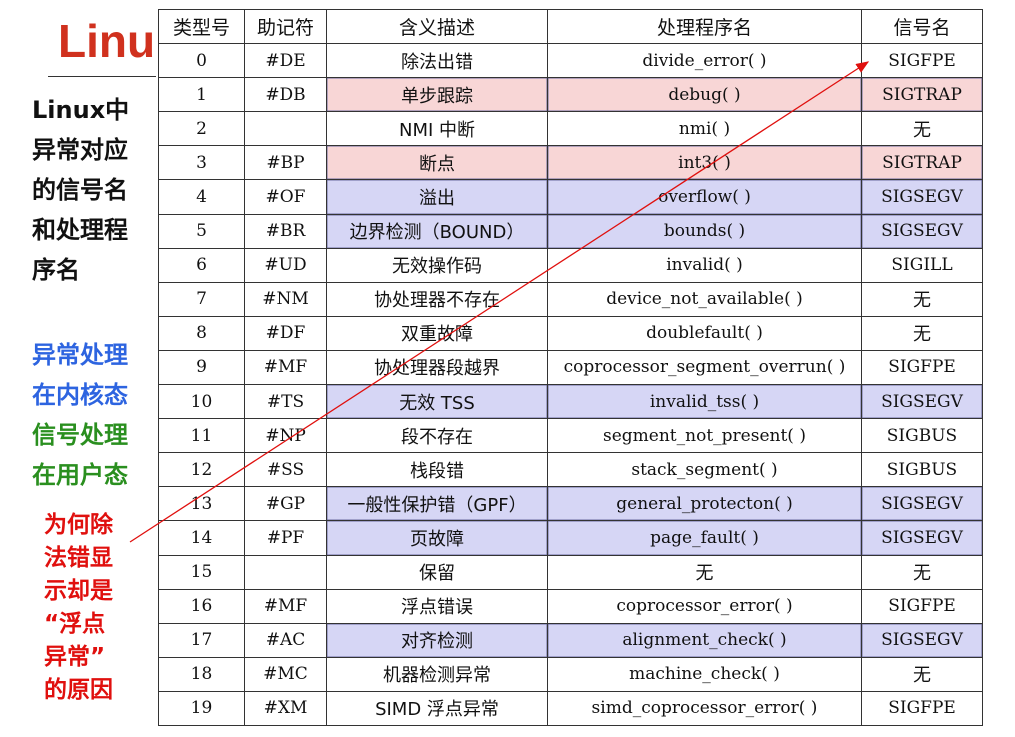  I want to click on table-row: 0 #DE 除法出错 divide_error( ) SIGFPE, so click(570, 61).